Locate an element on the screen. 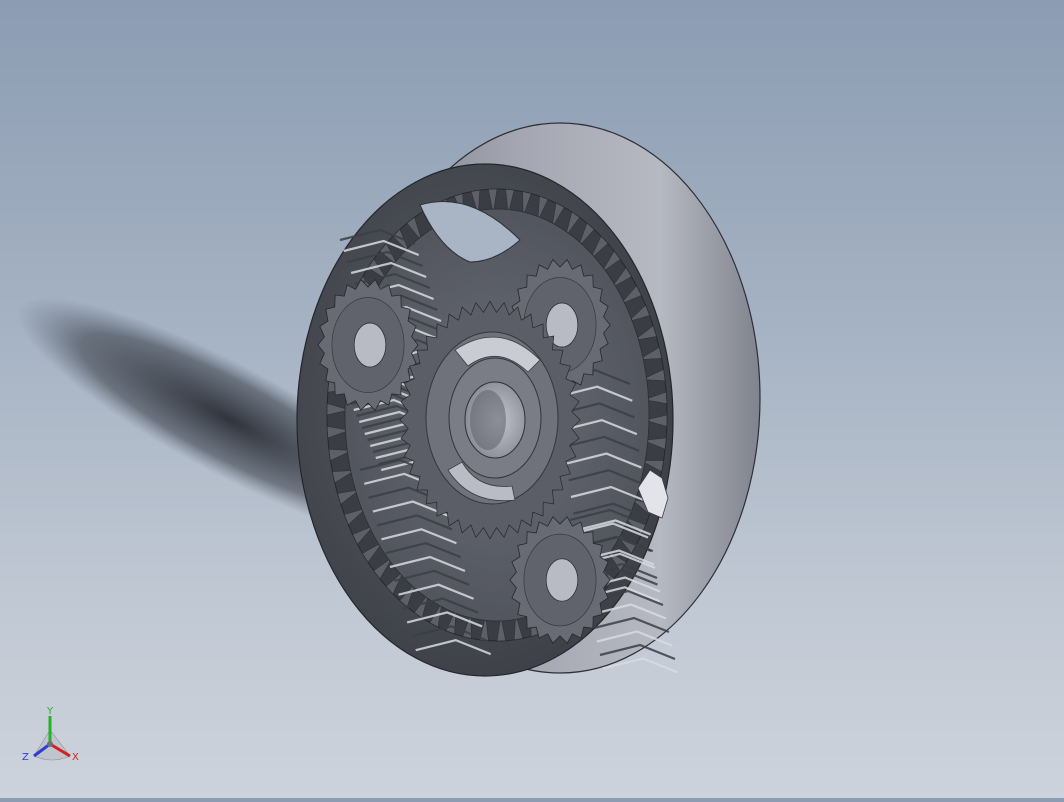  triad-y-label: Y is located at coordinates (50, 711).